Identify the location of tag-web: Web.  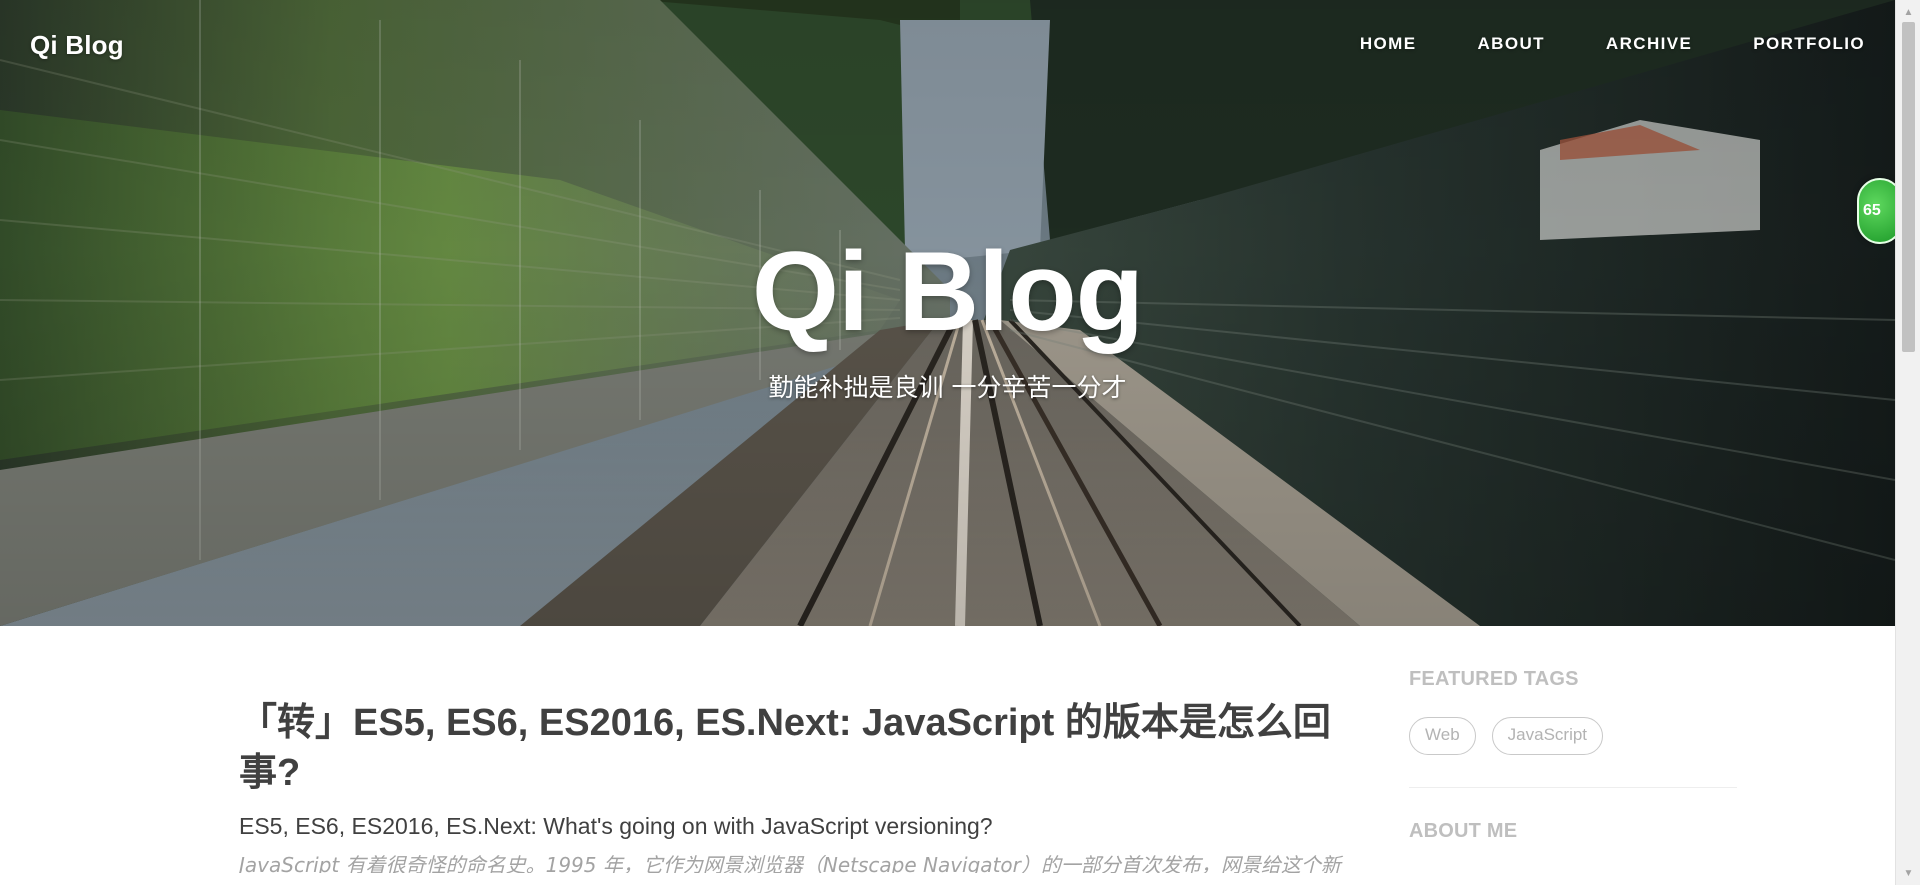
(1442, 736).